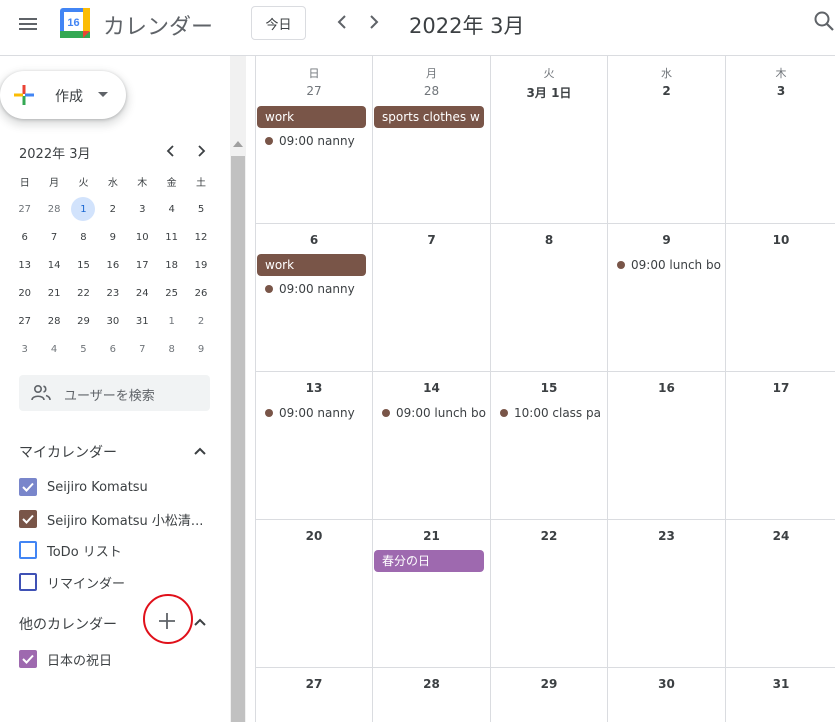 Image resolution: width=835 pixels, height=722 pixels. Describe the element at coordinates (114, 393) in the screenshot. I see `search-users-input: ユーザーを検索` at that location.